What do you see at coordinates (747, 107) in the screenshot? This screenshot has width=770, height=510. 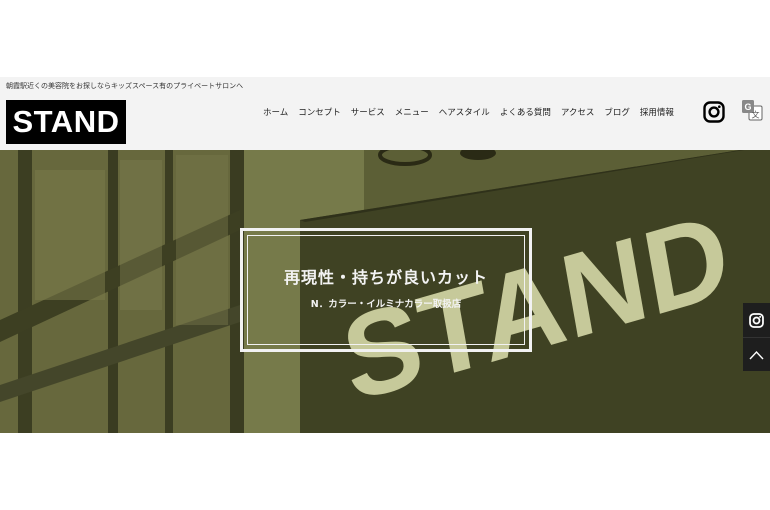 I see `svg-text: G` at bounding box center [747, 107].